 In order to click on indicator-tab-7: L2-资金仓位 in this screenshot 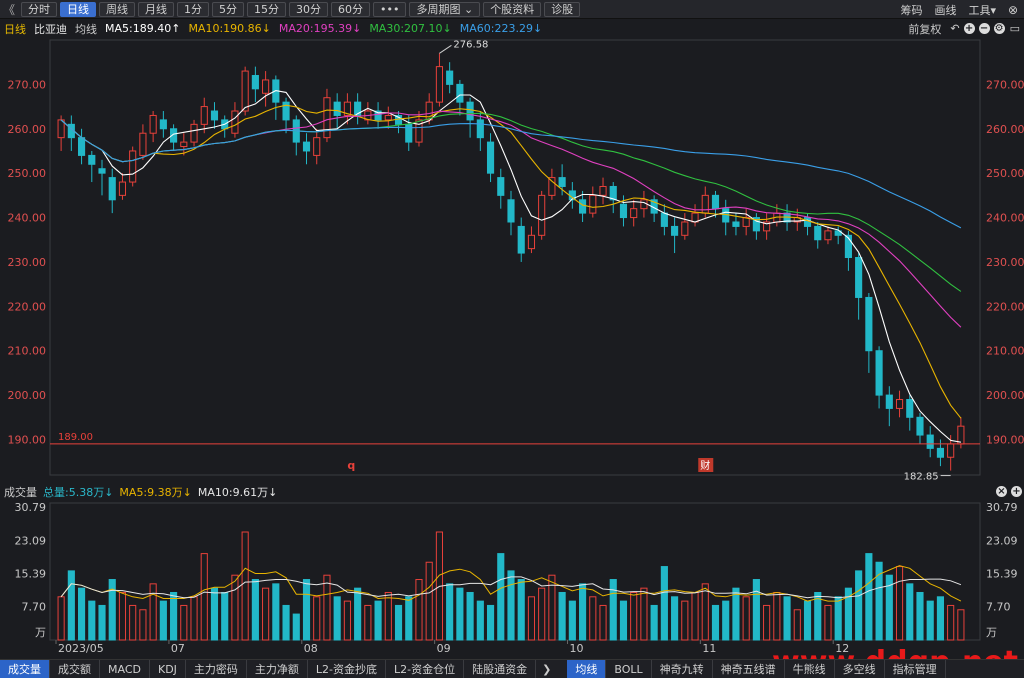, I will do `click(425, 668)`.